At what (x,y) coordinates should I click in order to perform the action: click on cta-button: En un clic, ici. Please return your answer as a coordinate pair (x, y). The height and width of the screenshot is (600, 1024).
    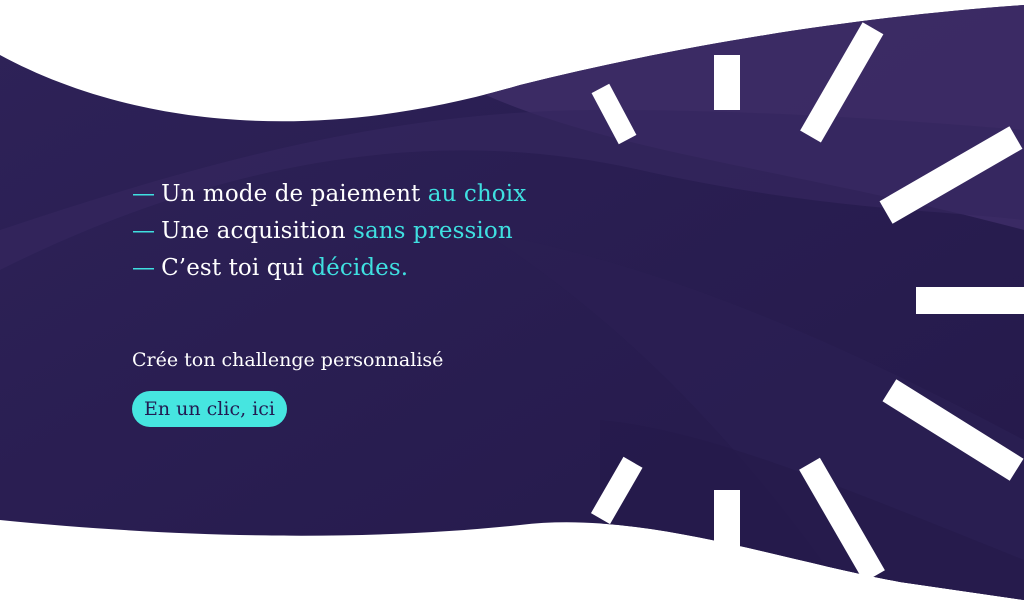
    Looking at the image, I should click on (209, 409).